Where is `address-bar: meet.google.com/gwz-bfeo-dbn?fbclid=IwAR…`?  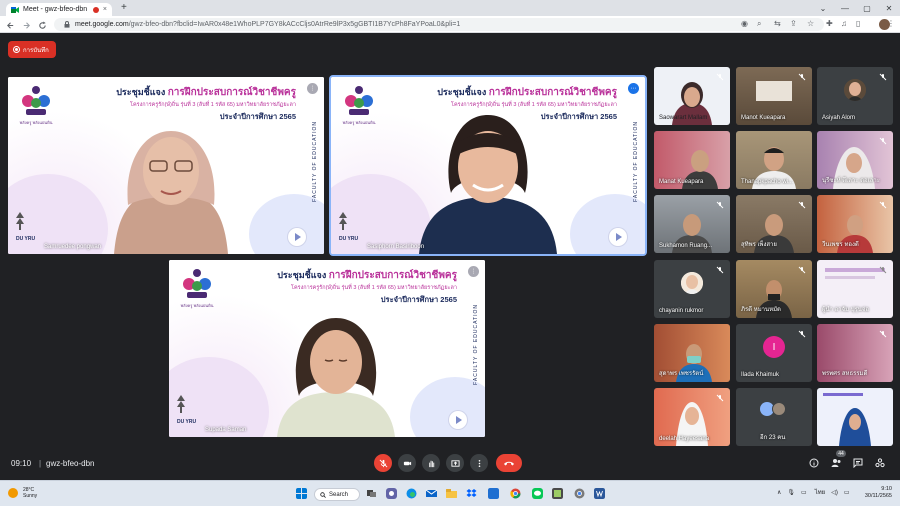
address-bar: meet.google.com/gwz-bfeo-dbn?fbclid=IwAR… is located at coordinates (439, 24).